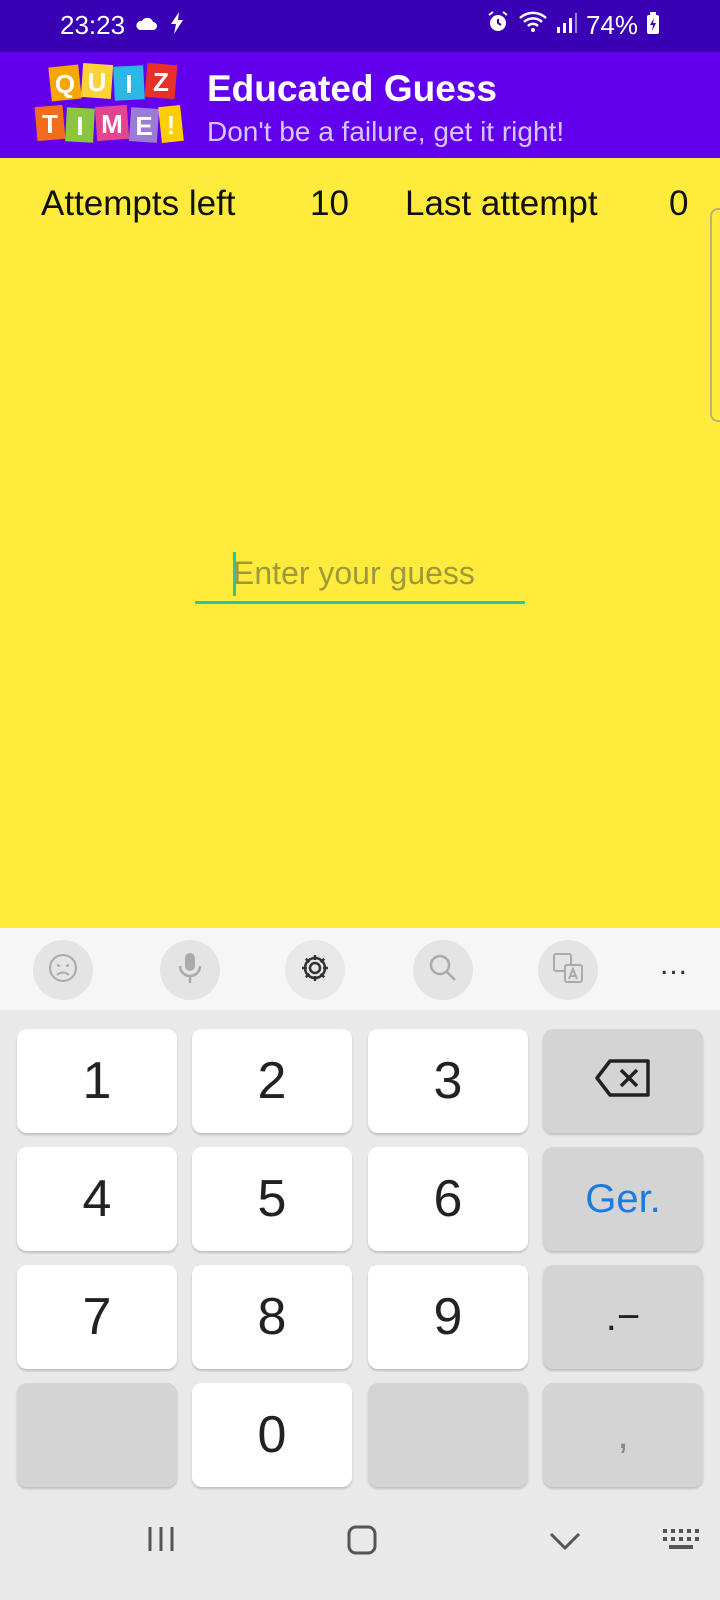  I want to click on translate-button, so click(568, 970).